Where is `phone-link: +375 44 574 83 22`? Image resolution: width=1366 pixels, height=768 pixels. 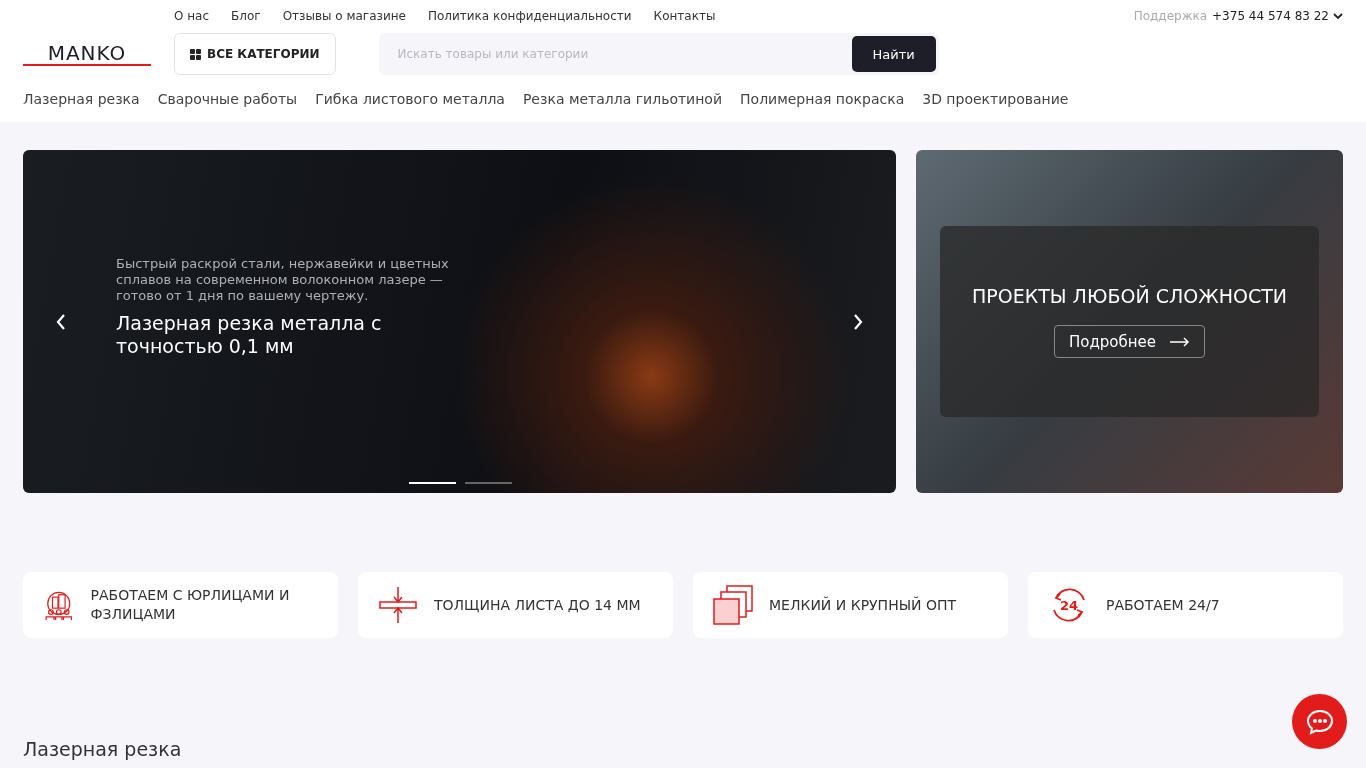
phone-link: +375 44 574 83 22 is located at coordinates (1277, 16).